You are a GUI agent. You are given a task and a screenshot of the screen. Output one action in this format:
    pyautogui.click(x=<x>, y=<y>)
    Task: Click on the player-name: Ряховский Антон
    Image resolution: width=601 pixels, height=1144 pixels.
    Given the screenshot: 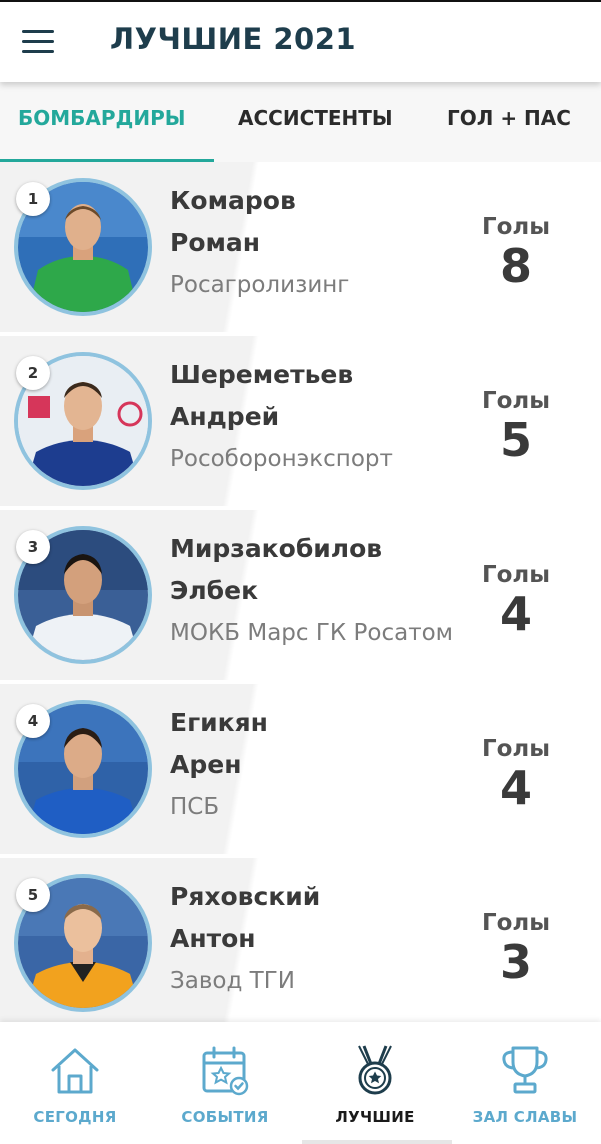 What is the action you would take?
    pyautogui.click(x=245, y=917)
    